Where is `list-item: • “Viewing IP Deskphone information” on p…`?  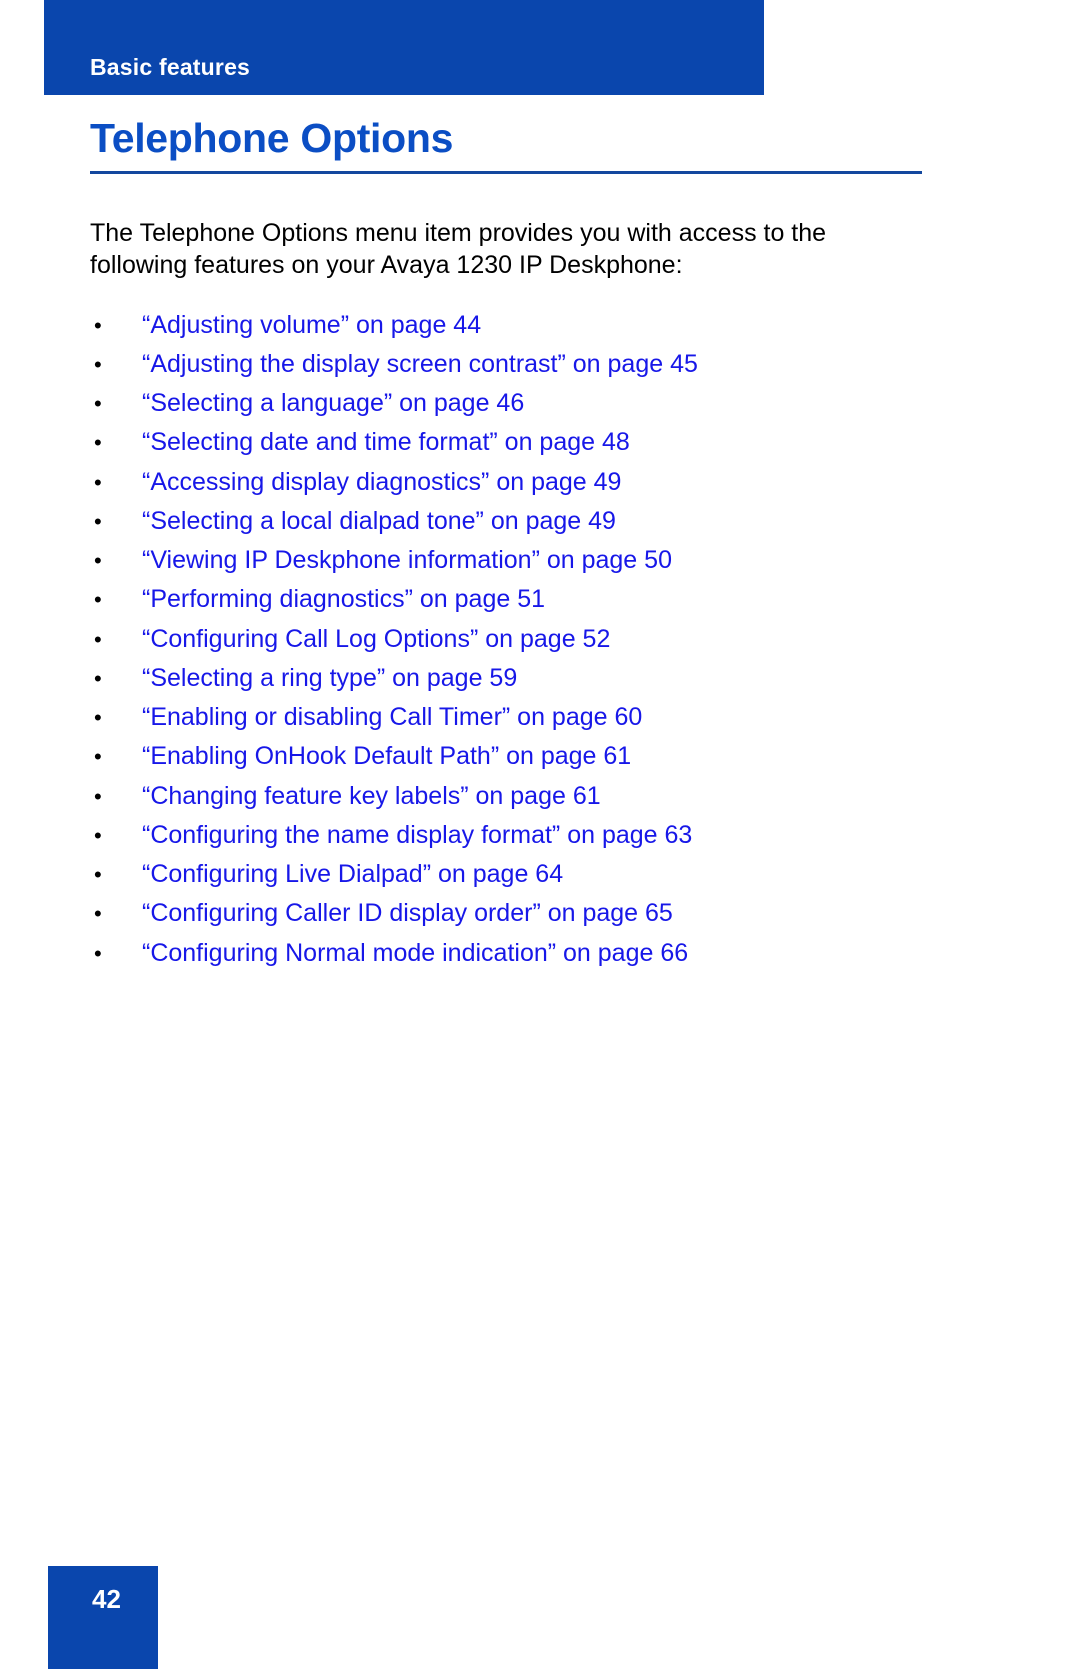
list-item: • “Viewing IP Deskphone information” on p… is located at coordinates (540, 560).